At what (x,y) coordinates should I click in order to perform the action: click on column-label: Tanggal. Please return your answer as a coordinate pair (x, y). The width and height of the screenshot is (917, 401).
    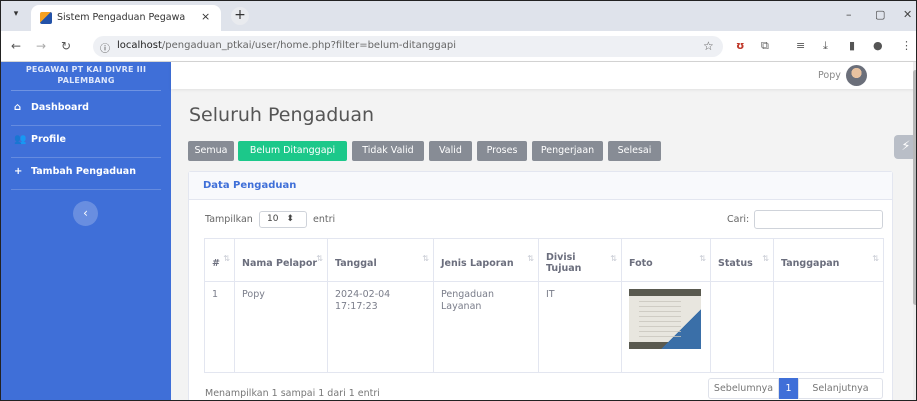
    Looking at the image, I should click on (356, 263).